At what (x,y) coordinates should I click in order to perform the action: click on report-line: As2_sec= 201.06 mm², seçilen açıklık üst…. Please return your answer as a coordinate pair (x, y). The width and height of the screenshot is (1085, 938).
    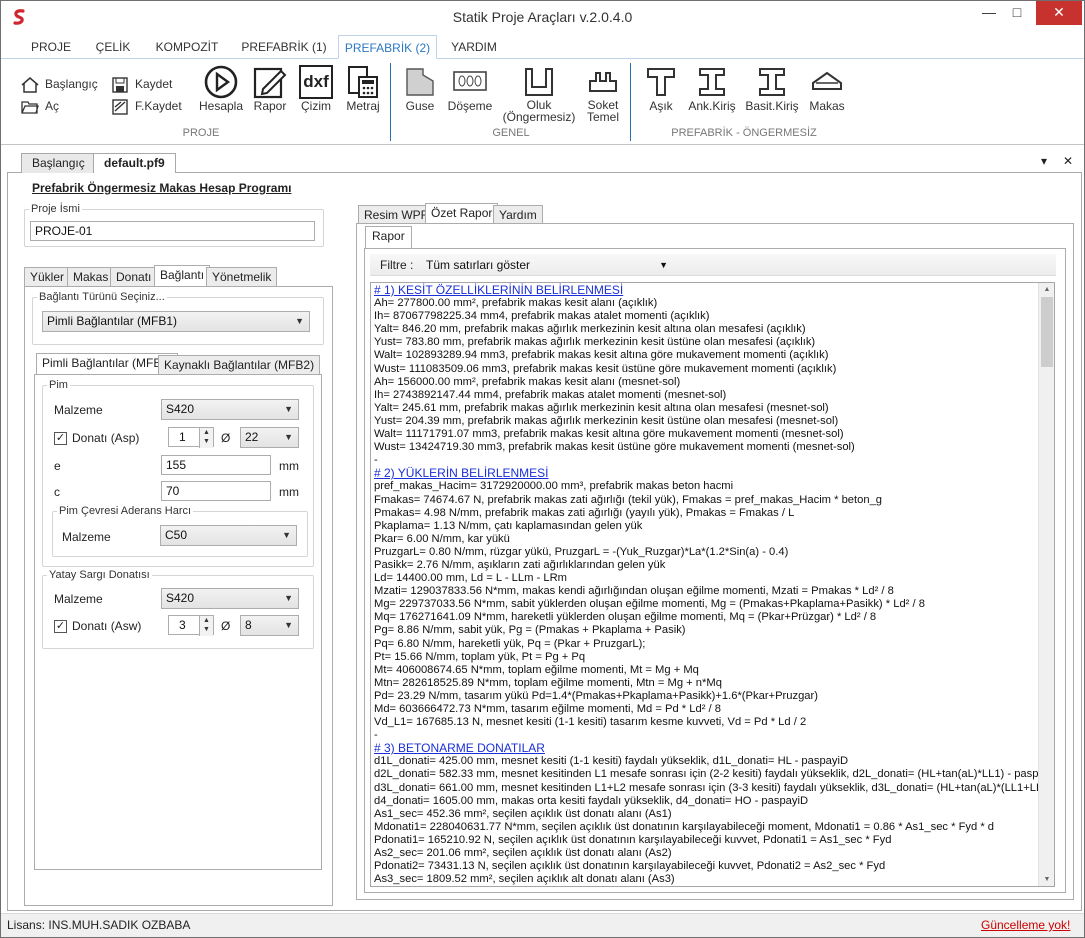
    Looking at the image, I should click on (523, 853).